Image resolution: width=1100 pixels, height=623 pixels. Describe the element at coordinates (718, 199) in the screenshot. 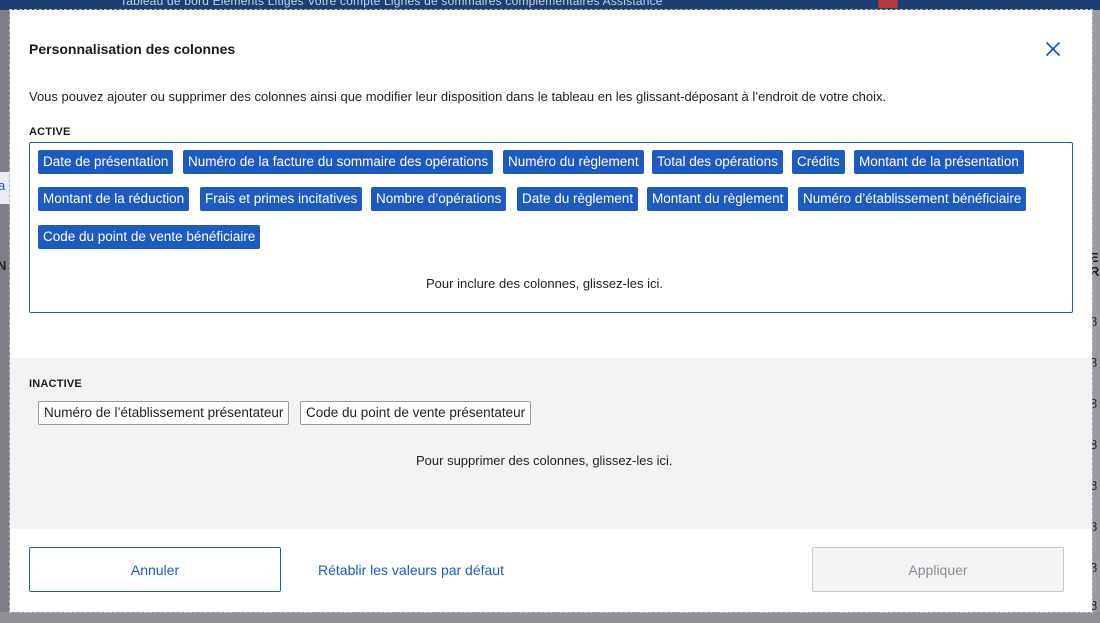

I see `active-column-chip: Montant du règlement` at that location.